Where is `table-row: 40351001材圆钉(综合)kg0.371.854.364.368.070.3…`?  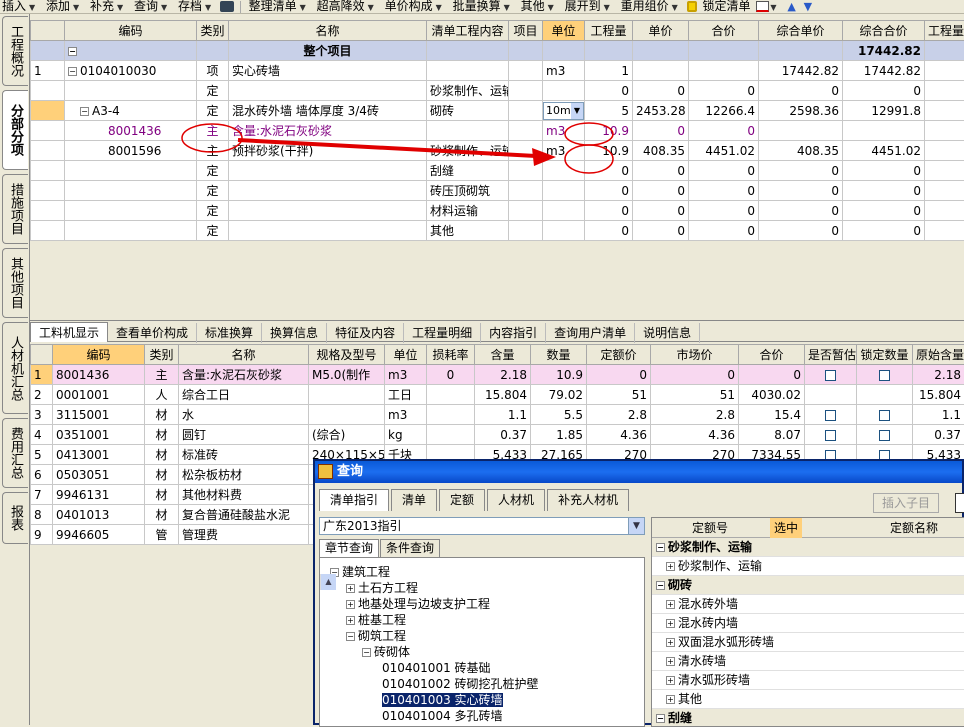 table-row: 40351001材圆钉(综合)kg0.371.854.364.368.070.3… is located at coordinates (497, 435).